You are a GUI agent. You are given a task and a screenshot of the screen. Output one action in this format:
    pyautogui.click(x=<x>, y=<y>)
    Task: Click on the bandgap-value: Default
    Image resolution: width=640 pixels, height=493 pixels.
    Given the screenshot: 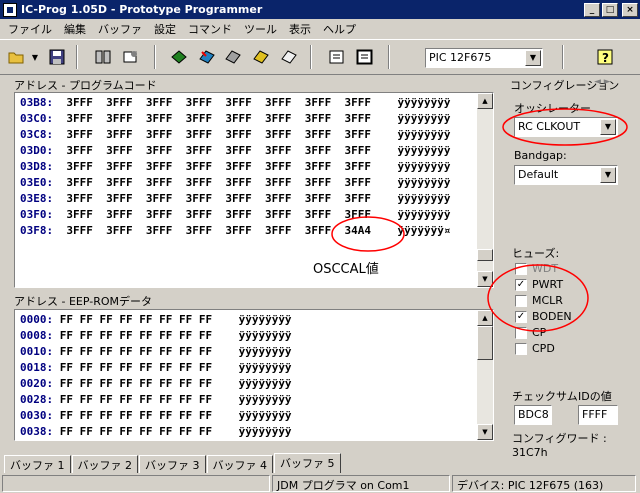 What is the action you would take?
    pyautogui.click(x=538, y=174)
    